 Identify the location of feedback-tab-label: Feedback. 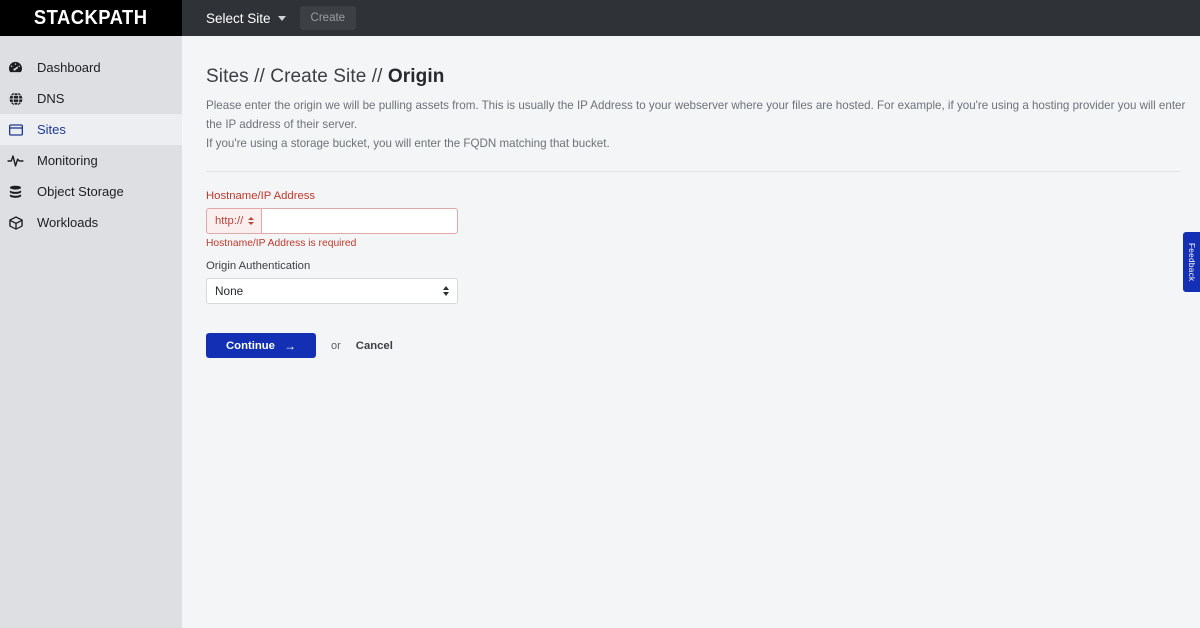
(1191, 262).